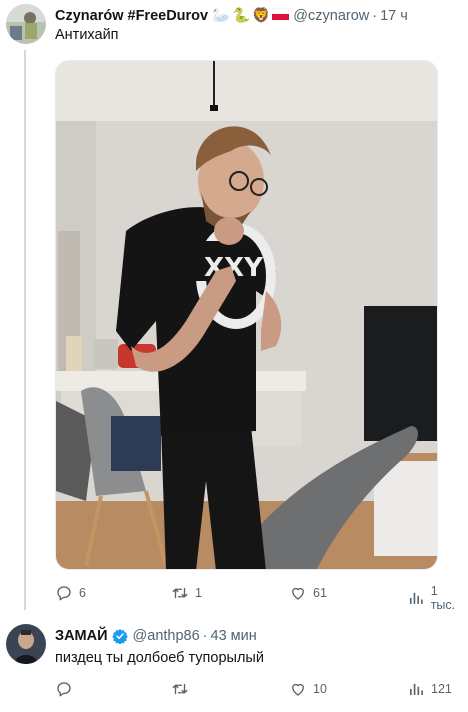  What do you see at coordinates (87, 35) in the screenshot?
I see `tweet-text: Антихайп` at bounding box center [87, 35].